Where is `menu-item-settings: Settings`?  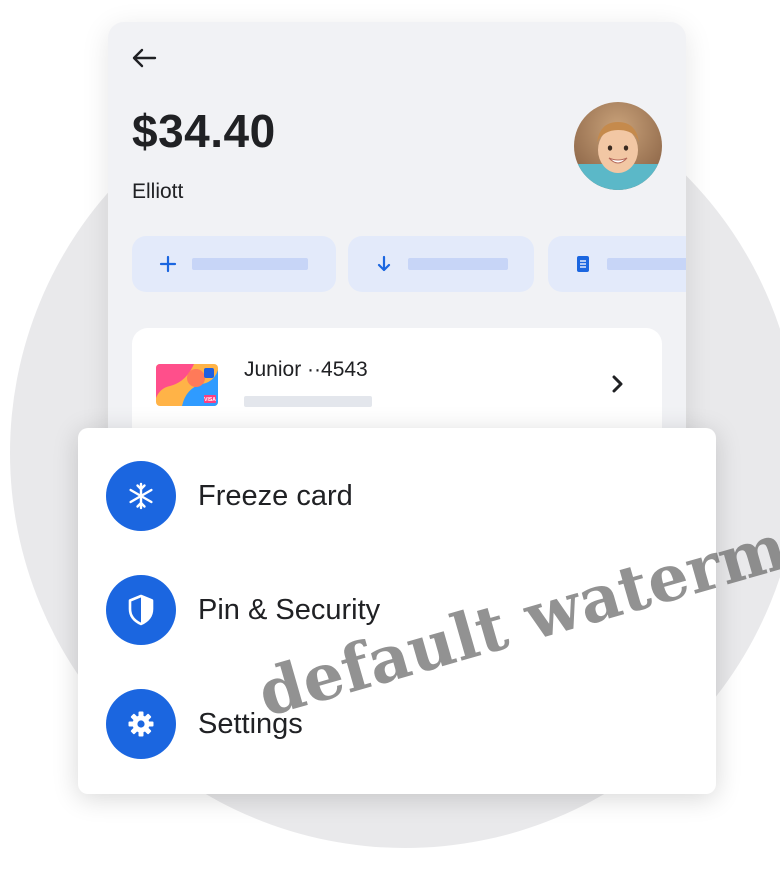
menu-item-settings: Settings is located at coordinates (397, 724).